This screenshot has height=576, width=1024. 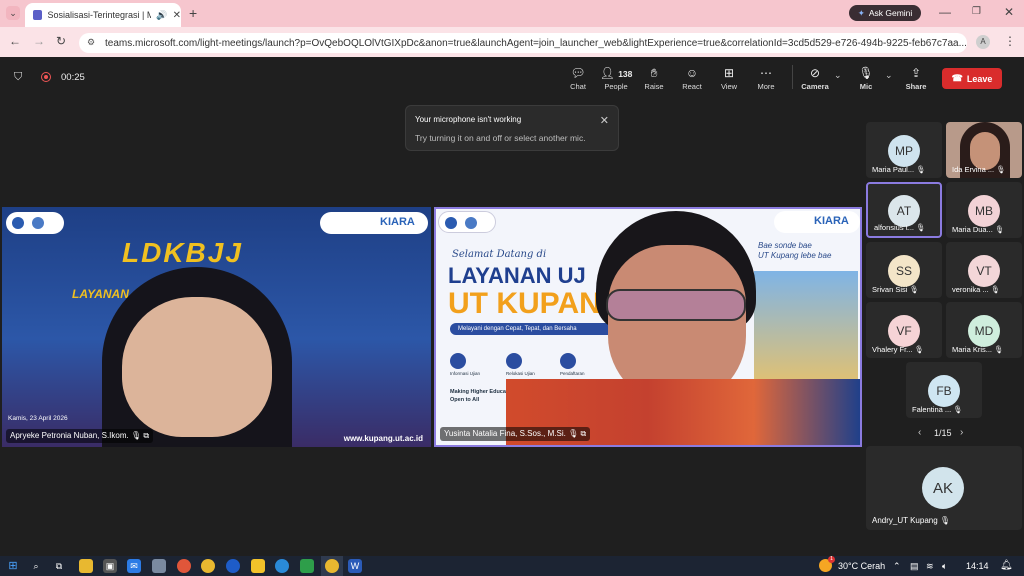 What do you see at coordinates (873, 566) in the screenshot?
I see `weather-condition: Cerah` at bounding box center [873, 566].